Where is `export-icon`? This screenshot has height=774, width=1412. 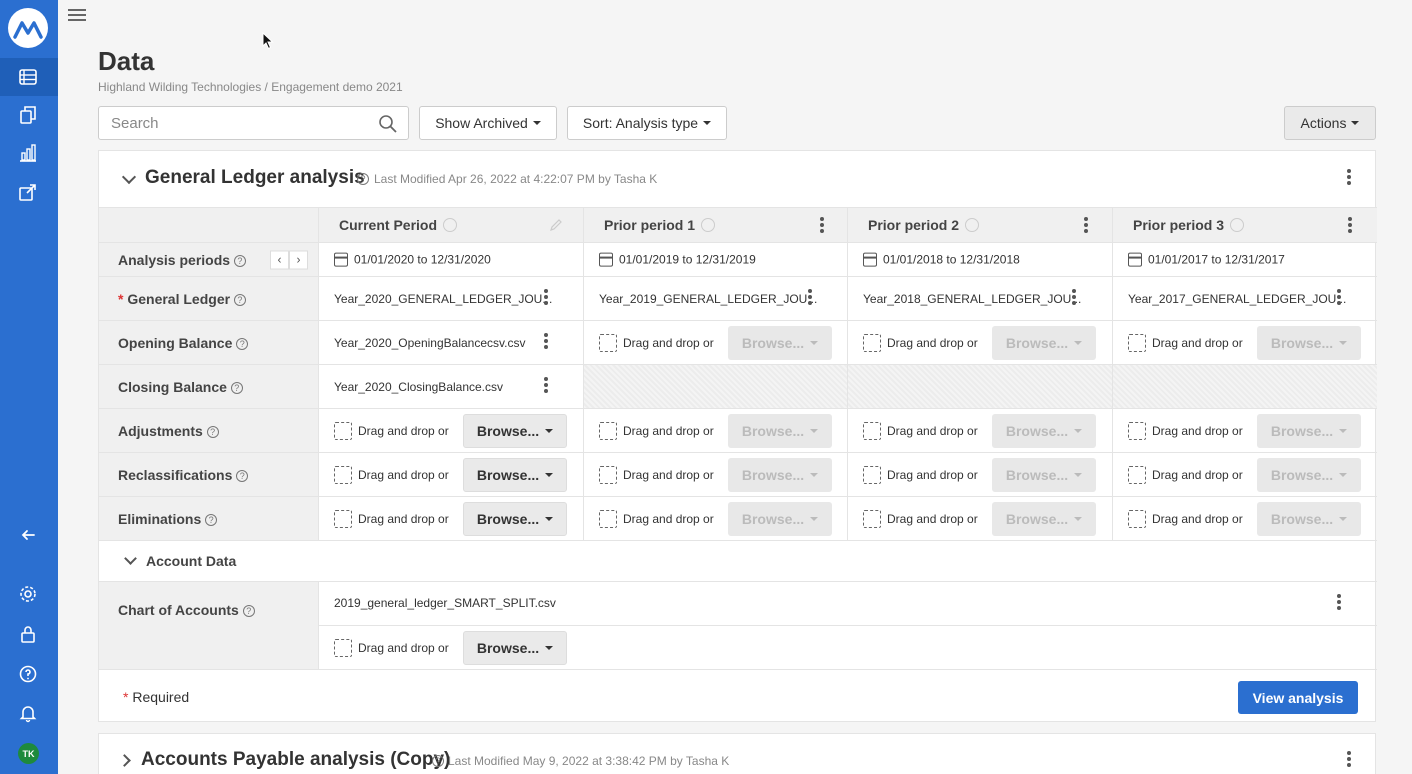 export-icon is located at coordinates (28, 192).